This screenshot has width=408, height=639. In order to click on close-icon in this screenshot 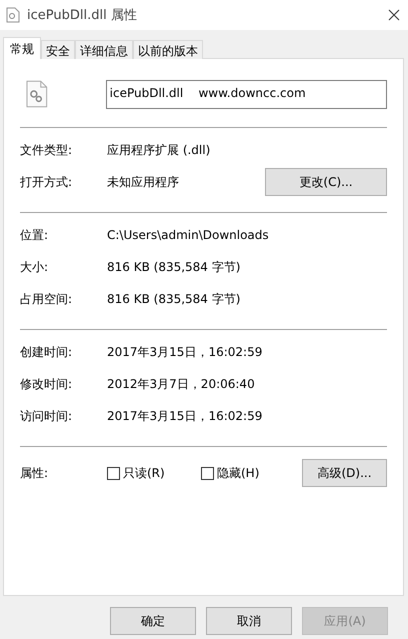, I will do `click(394, 15)`.